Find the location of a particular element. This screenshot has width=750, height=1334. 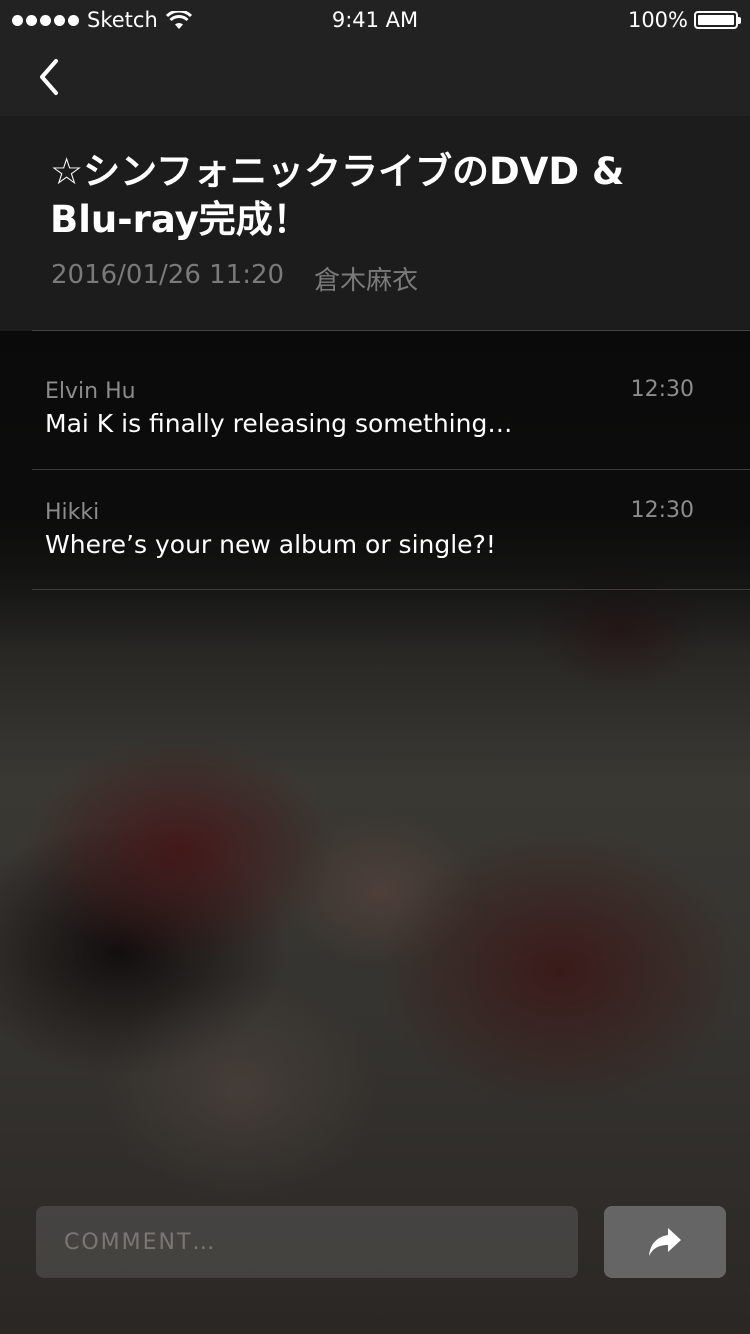

battery-icon is located at coordinates (717, 20).